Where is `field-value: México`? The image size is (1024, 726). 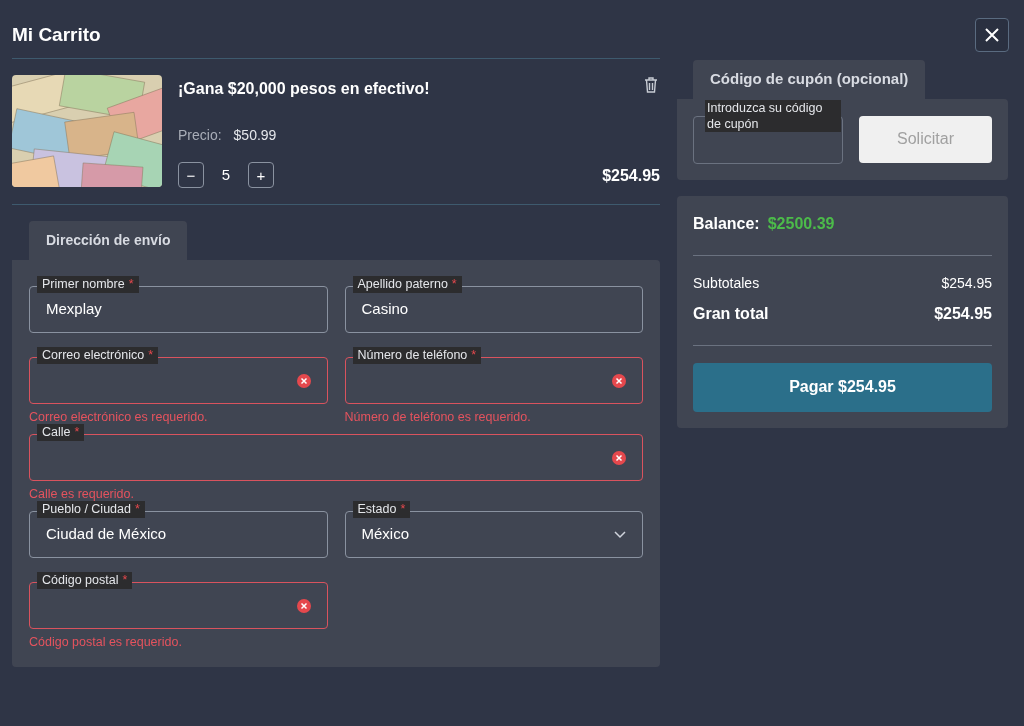 field-value: México is located at coordinates (385, 534).